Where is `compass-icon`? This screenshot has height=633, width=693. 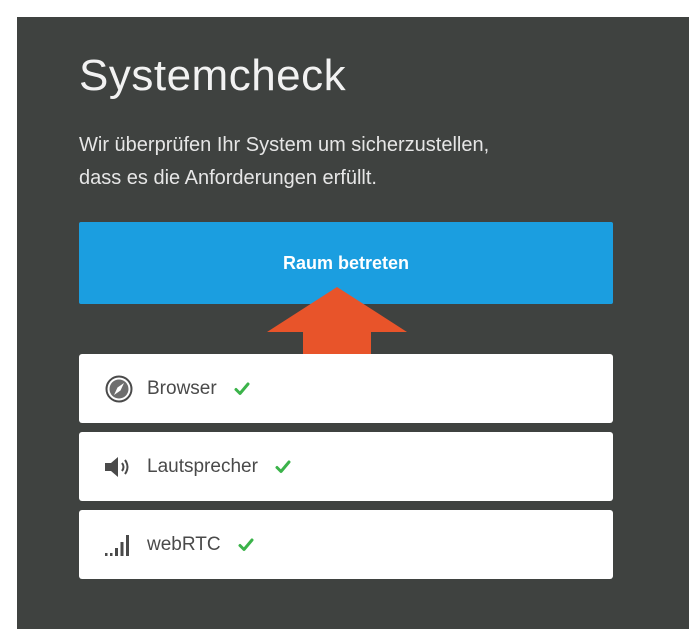 compass-icon is located at coordinates (119, 389).